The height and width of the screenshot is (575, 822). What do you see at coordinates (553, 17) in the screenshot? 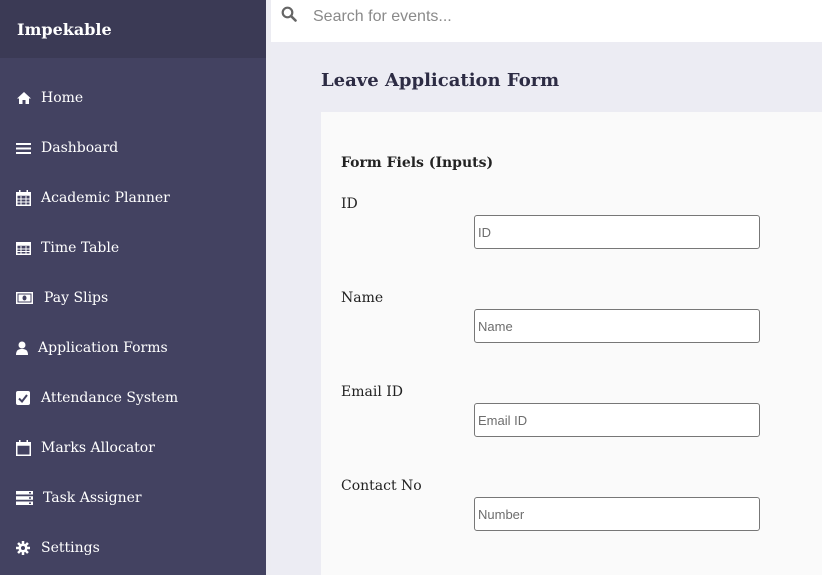
I see `search-input` at bounding box center [553, 17].